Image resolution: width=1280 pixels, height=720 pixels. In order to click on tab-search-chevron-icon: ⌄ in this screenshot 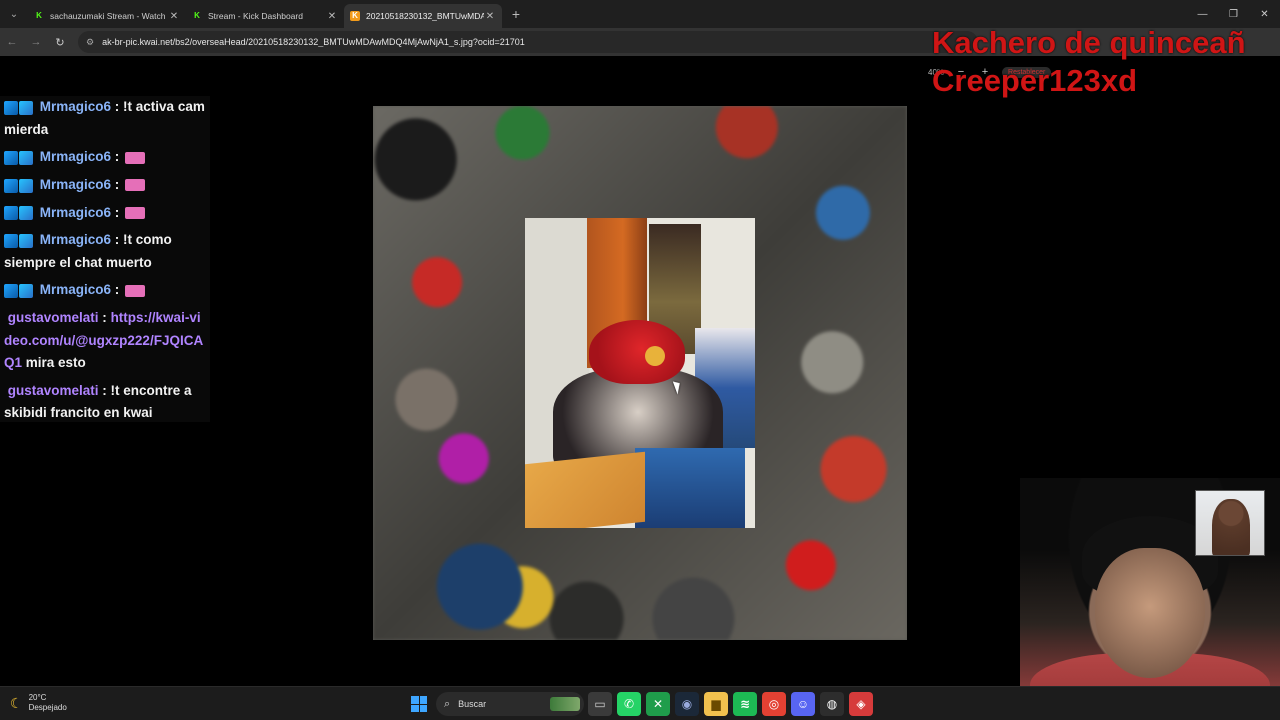, I will do `click(14, 14)`.